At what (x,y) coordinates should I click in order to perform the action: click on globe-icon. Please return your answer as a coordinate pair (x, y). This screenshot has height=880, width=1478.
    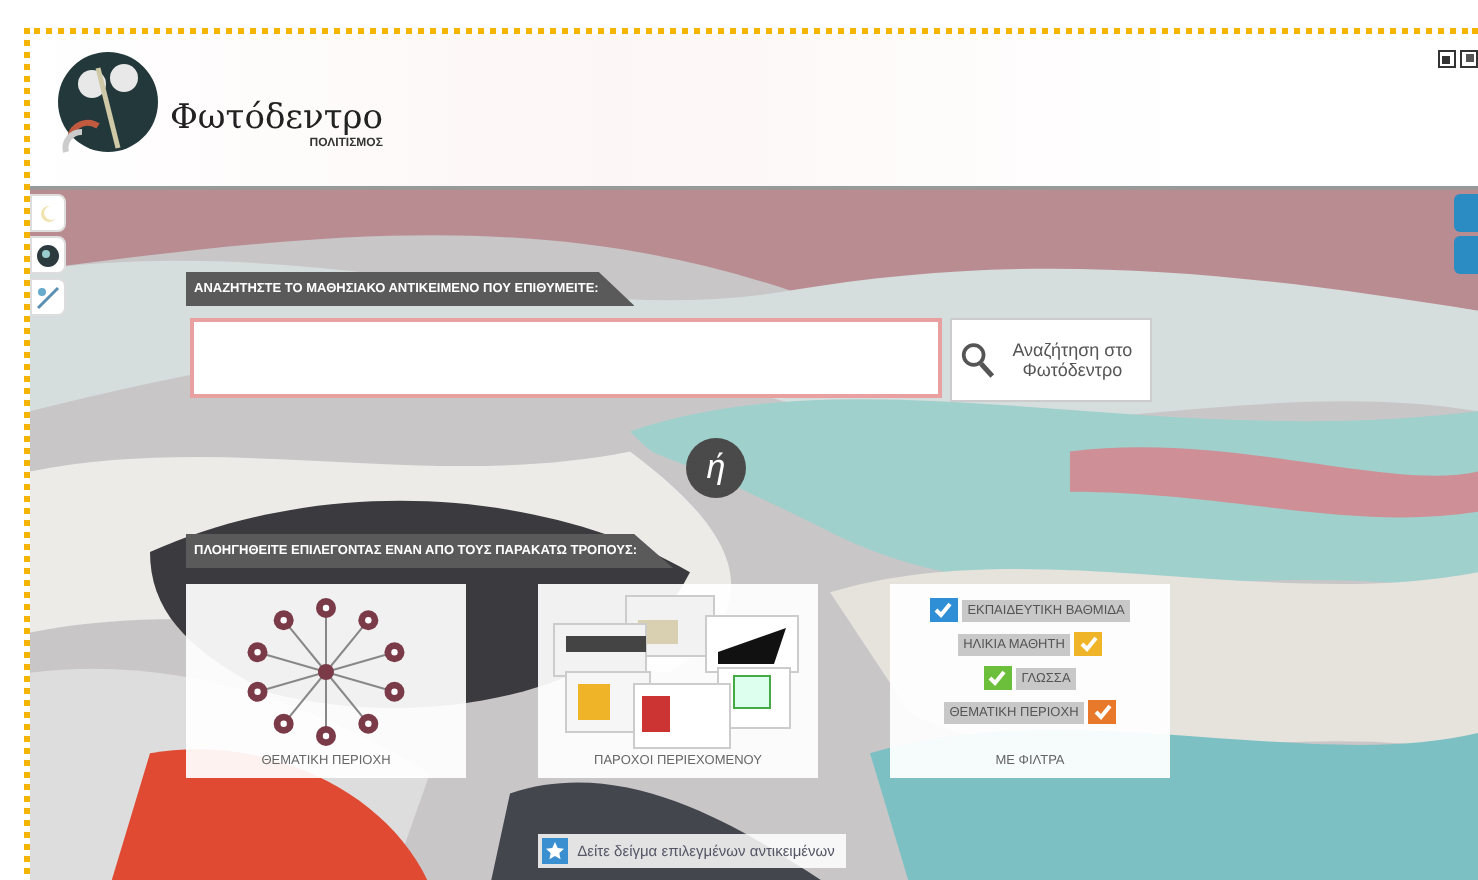
    Looking at the image, I should click on (48, 255).